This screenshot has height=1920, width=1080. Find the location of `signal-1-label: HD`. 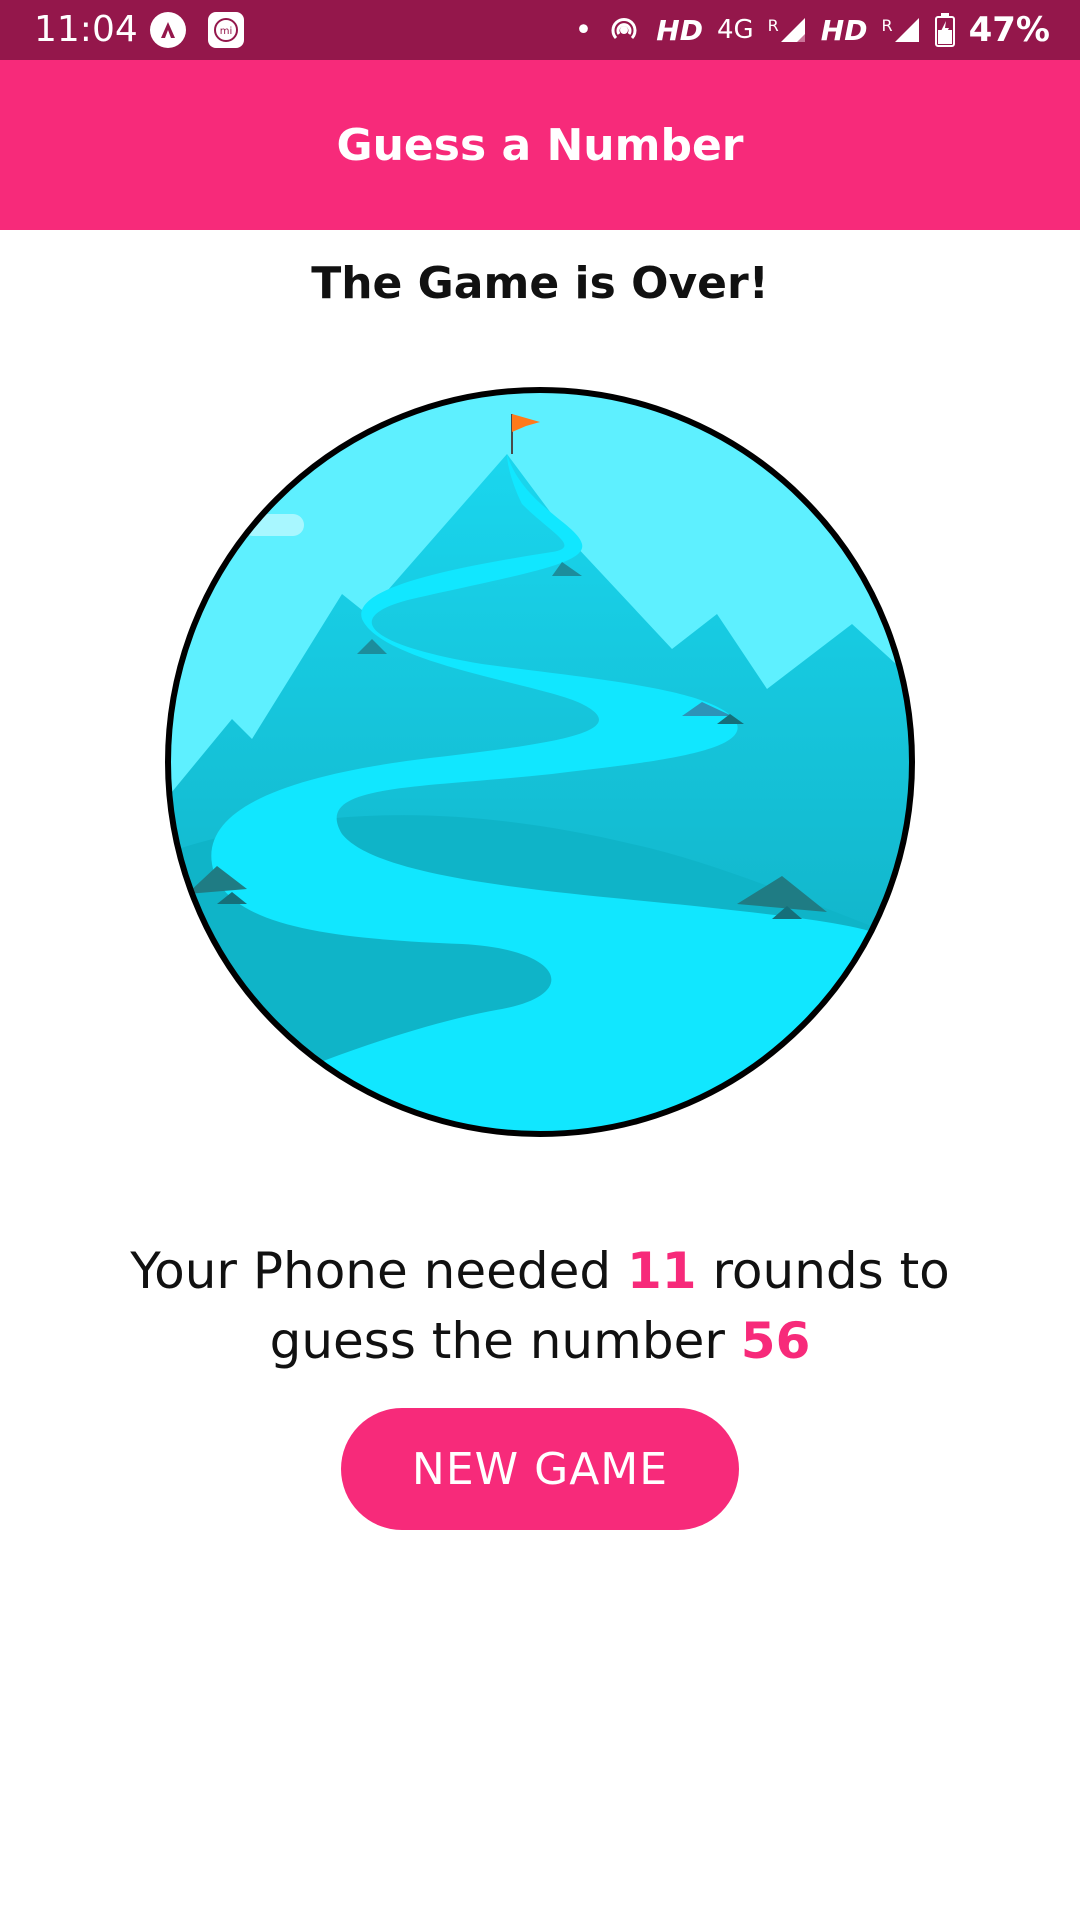

signal-1-label: HD is located at coordinates (679, 30).